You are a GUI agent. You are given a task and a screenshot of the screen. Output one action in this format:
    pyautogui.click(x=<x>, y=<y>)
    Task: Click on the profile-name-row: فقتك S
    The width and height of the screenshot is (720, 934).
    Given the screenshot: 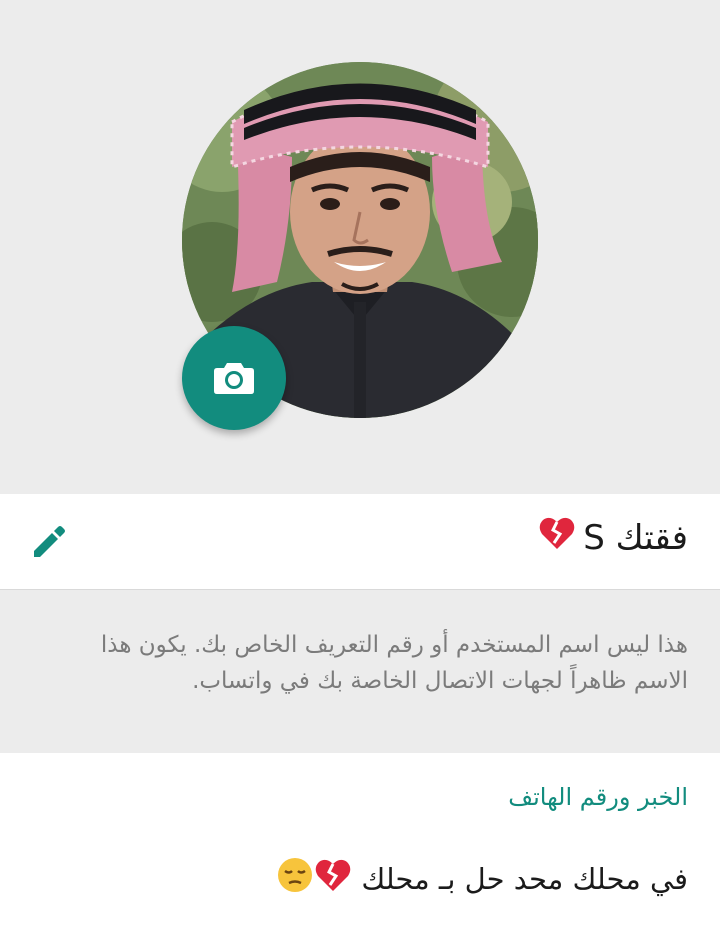 What is the action you would take?
    pyautogui.click(x=360, y=542)
    